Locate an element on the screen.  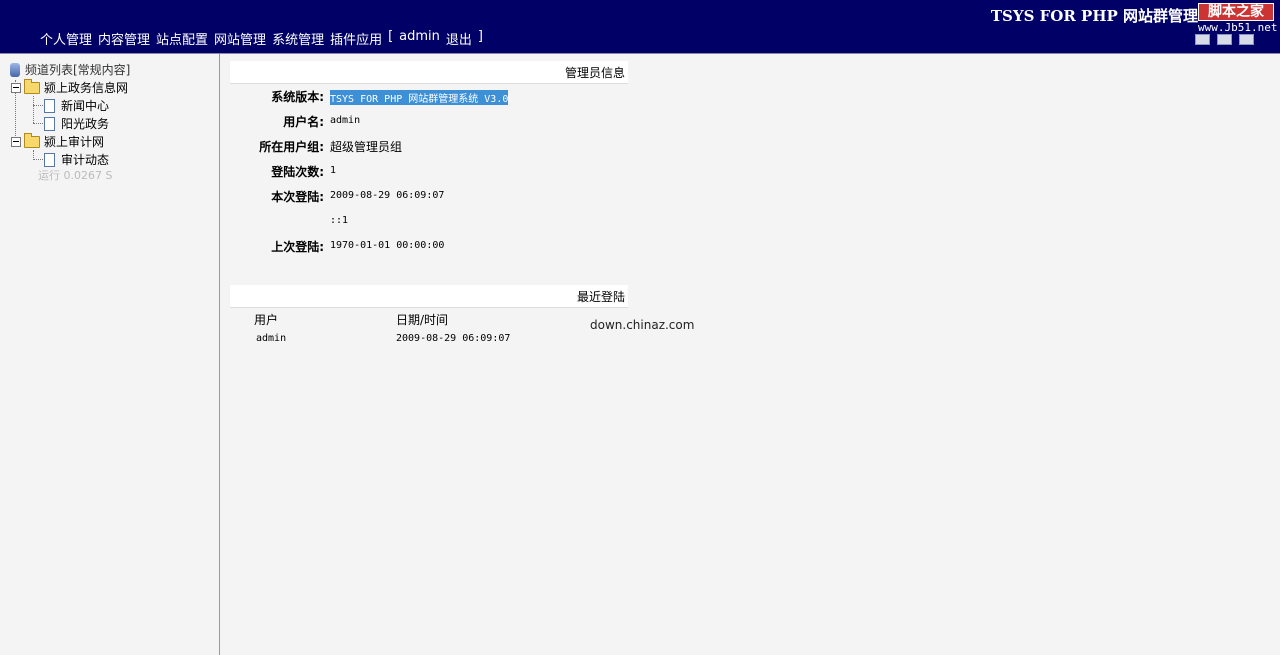
watermark-brand: 脚本之家 is located at coordinates (1236, 12).